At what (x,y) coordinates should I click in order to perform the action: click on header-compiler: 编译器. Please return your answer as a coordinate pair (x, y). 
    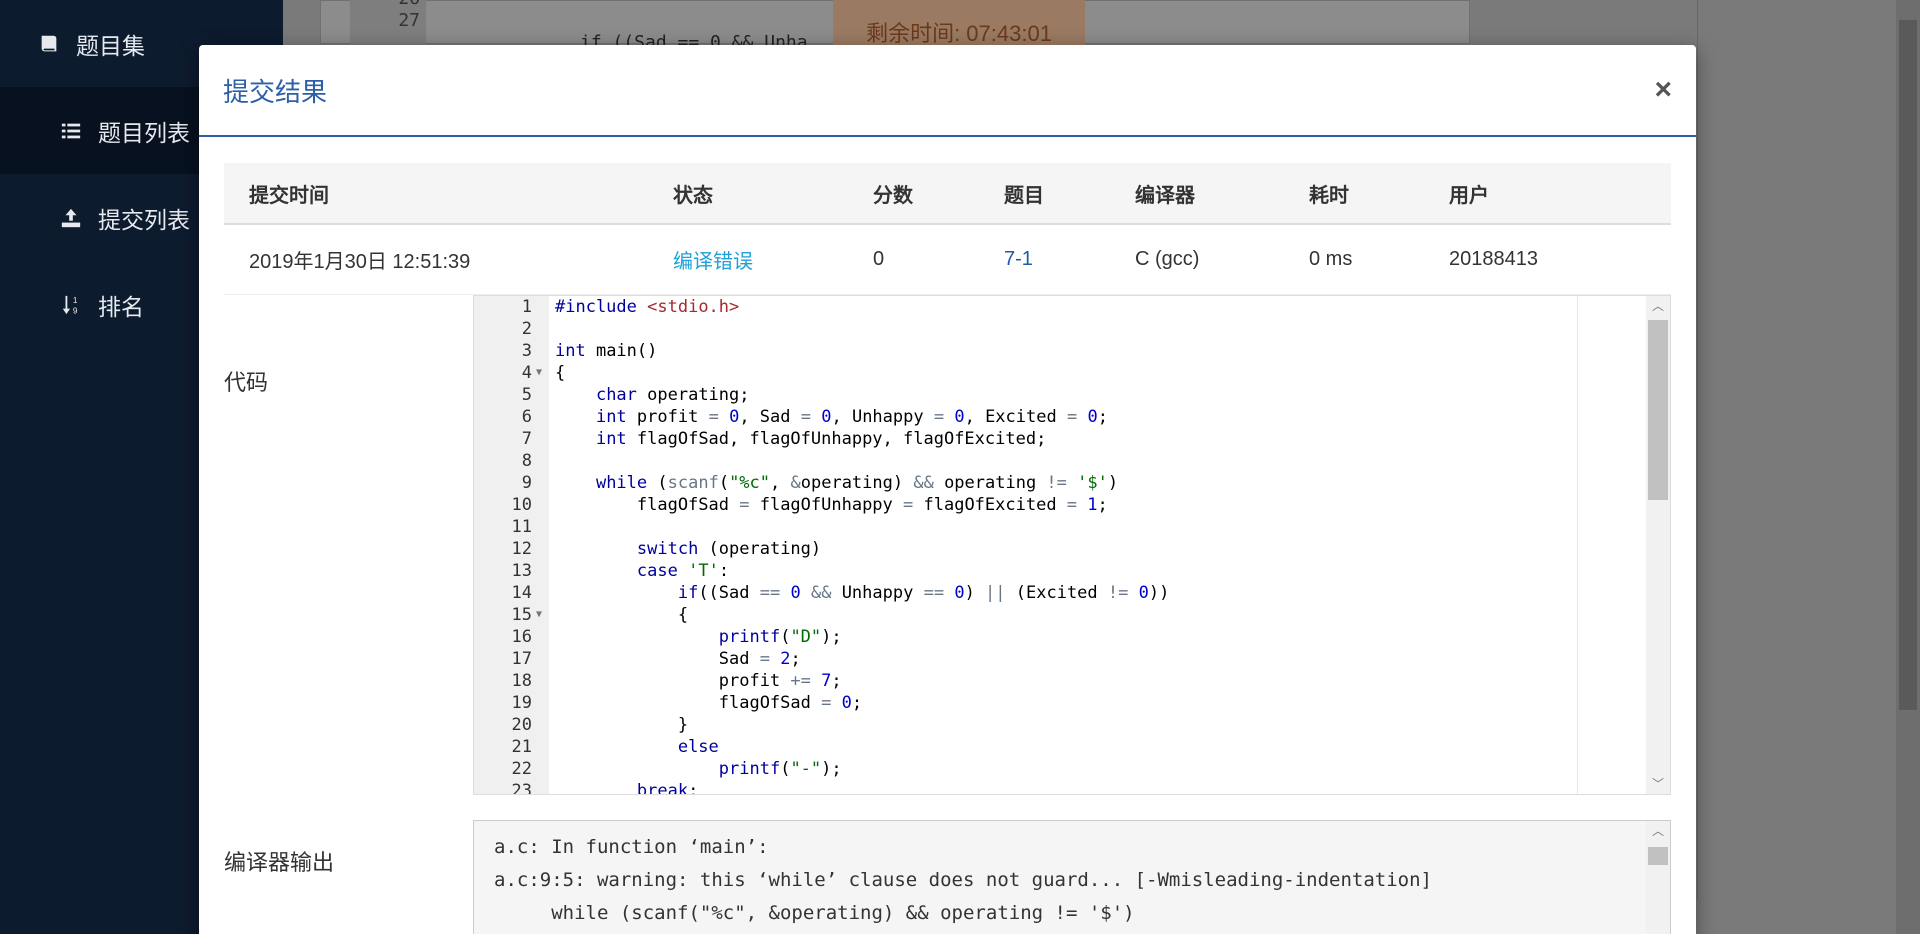
    Looking at the image, I should click on (1165, 195).